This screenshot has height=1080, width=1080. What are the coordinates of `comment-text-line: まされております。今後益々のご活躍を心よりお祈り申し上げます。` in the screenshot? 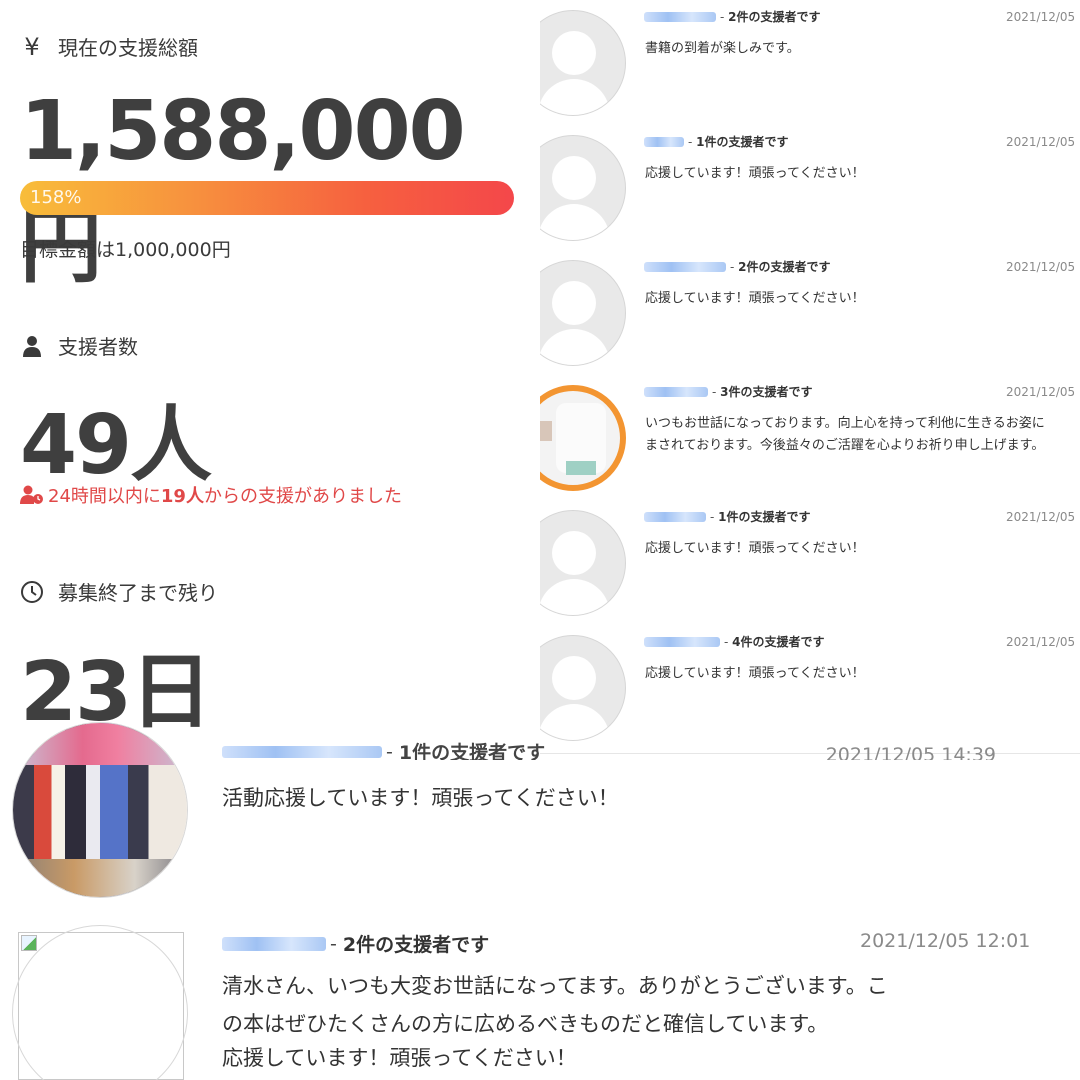 It's located at (845, 445).